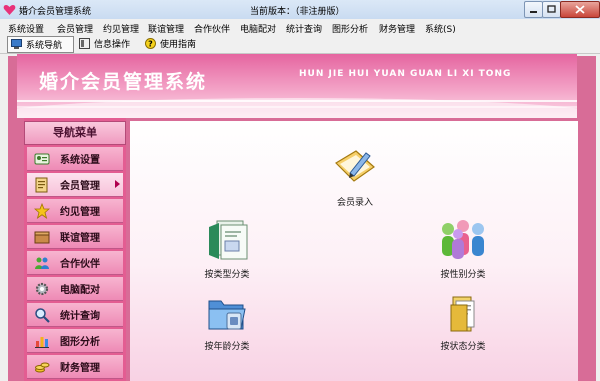  What do you see at coordinates (463, 239) in the screenshot?
I see `people-group-icon` at bounding box center [463, 239].